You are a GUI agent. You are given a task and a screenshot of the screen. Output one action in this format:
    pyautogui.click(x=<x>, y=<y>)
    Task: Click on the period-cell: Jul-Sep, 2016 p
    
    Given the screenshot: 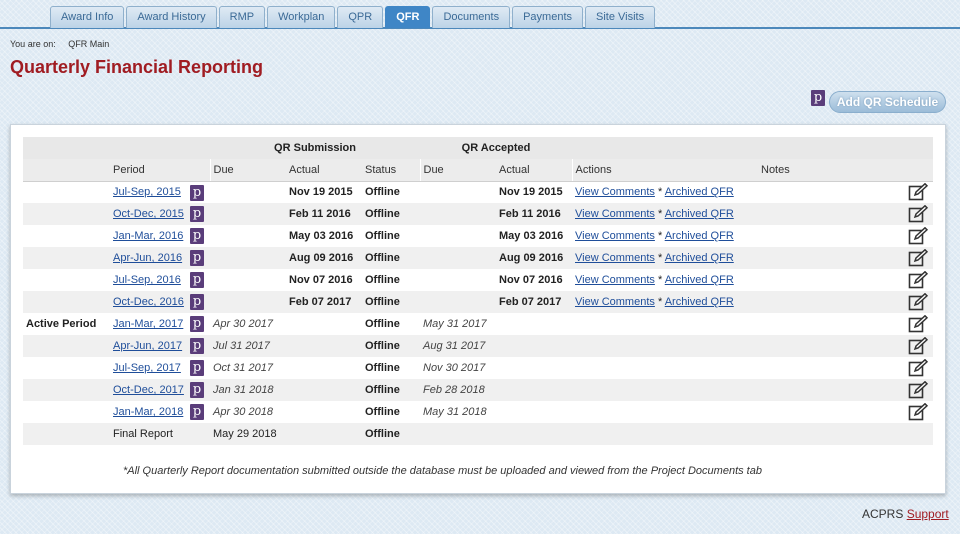 What is the action you would take?
    pyautogui.click(x=160, y=280)
    